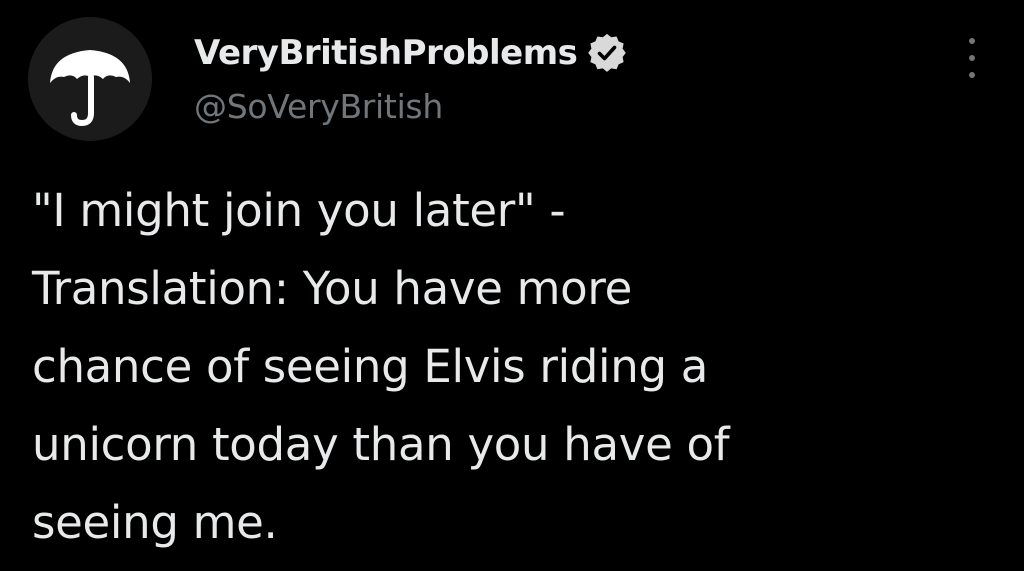 Image resolution: width=1024 pixels, height=571 pixels. I want to click on display-name: VeryBritishProblems, so click(386, 53).